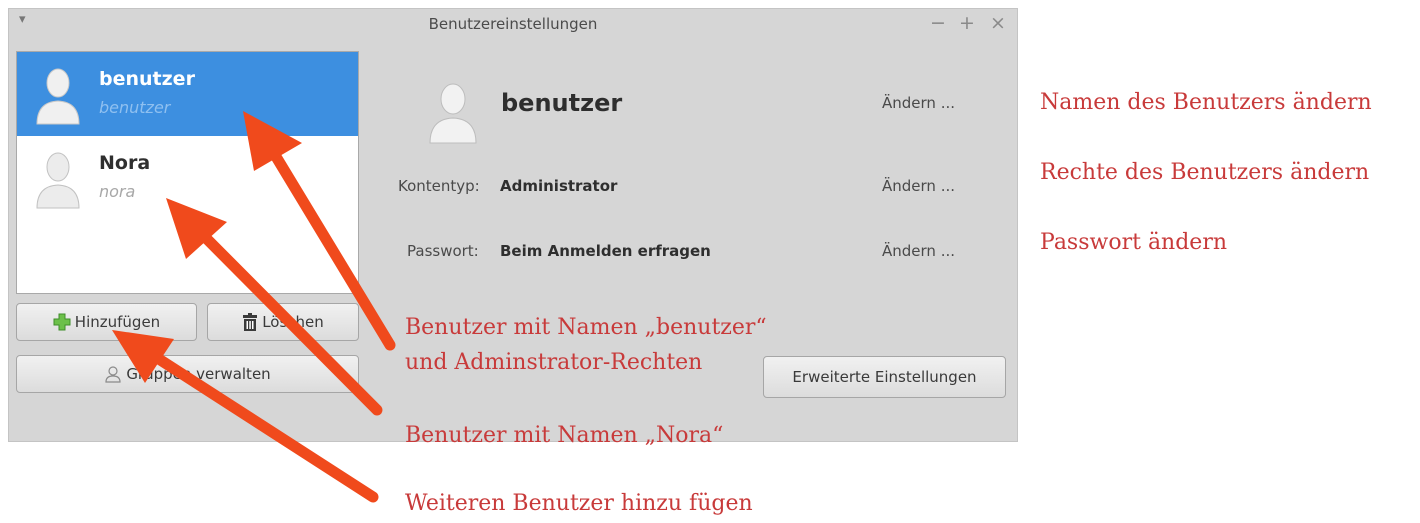 The image size is (1420, 523). Describe the element at coordinates (1205, 172) in the screenshot. I see `annotation-change-rights: Rechte des Benutzers ändern` at that location.